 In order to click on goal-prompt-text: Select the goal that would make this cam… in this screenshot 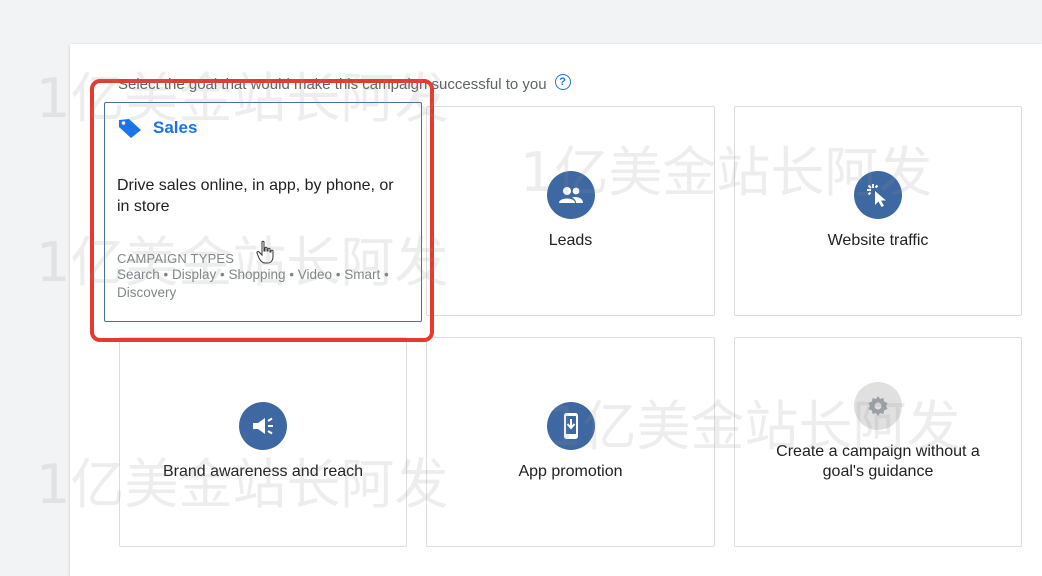, I will do `click(332, 84)`.